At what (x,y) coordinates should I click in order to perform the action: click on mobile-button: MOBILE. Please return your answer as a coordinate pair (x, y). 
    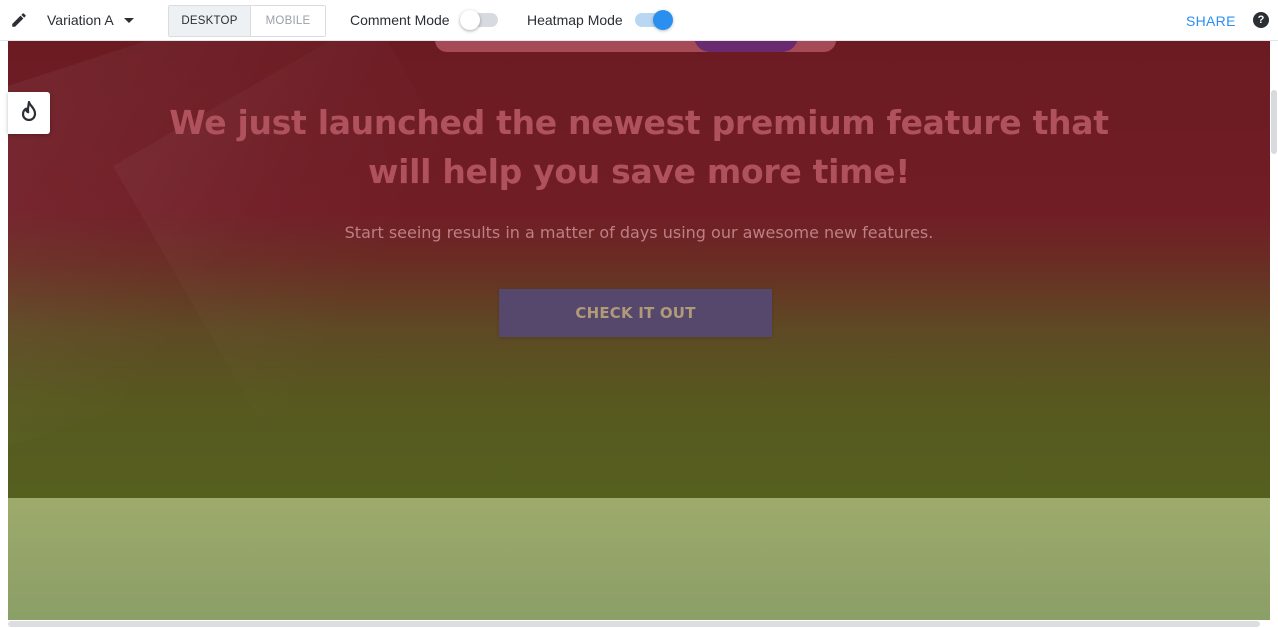
    Looking at the image, I should click on (288, 21).